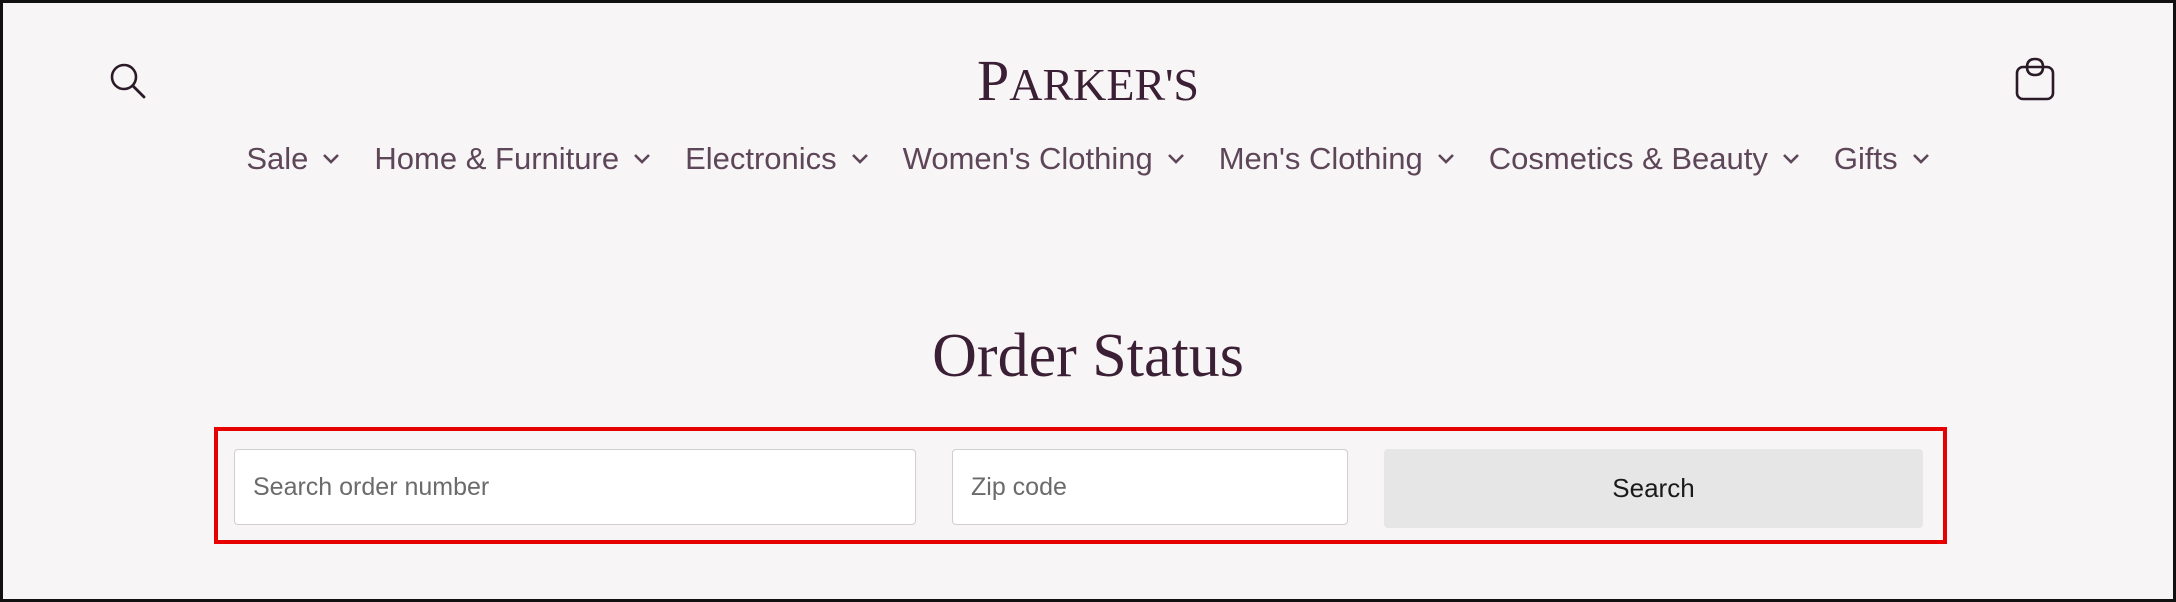 This screenshot has width=2176, height=602. Describe the element at coordinates (1150, 487) in the screenshot. I see `zip-code-input` at that location.